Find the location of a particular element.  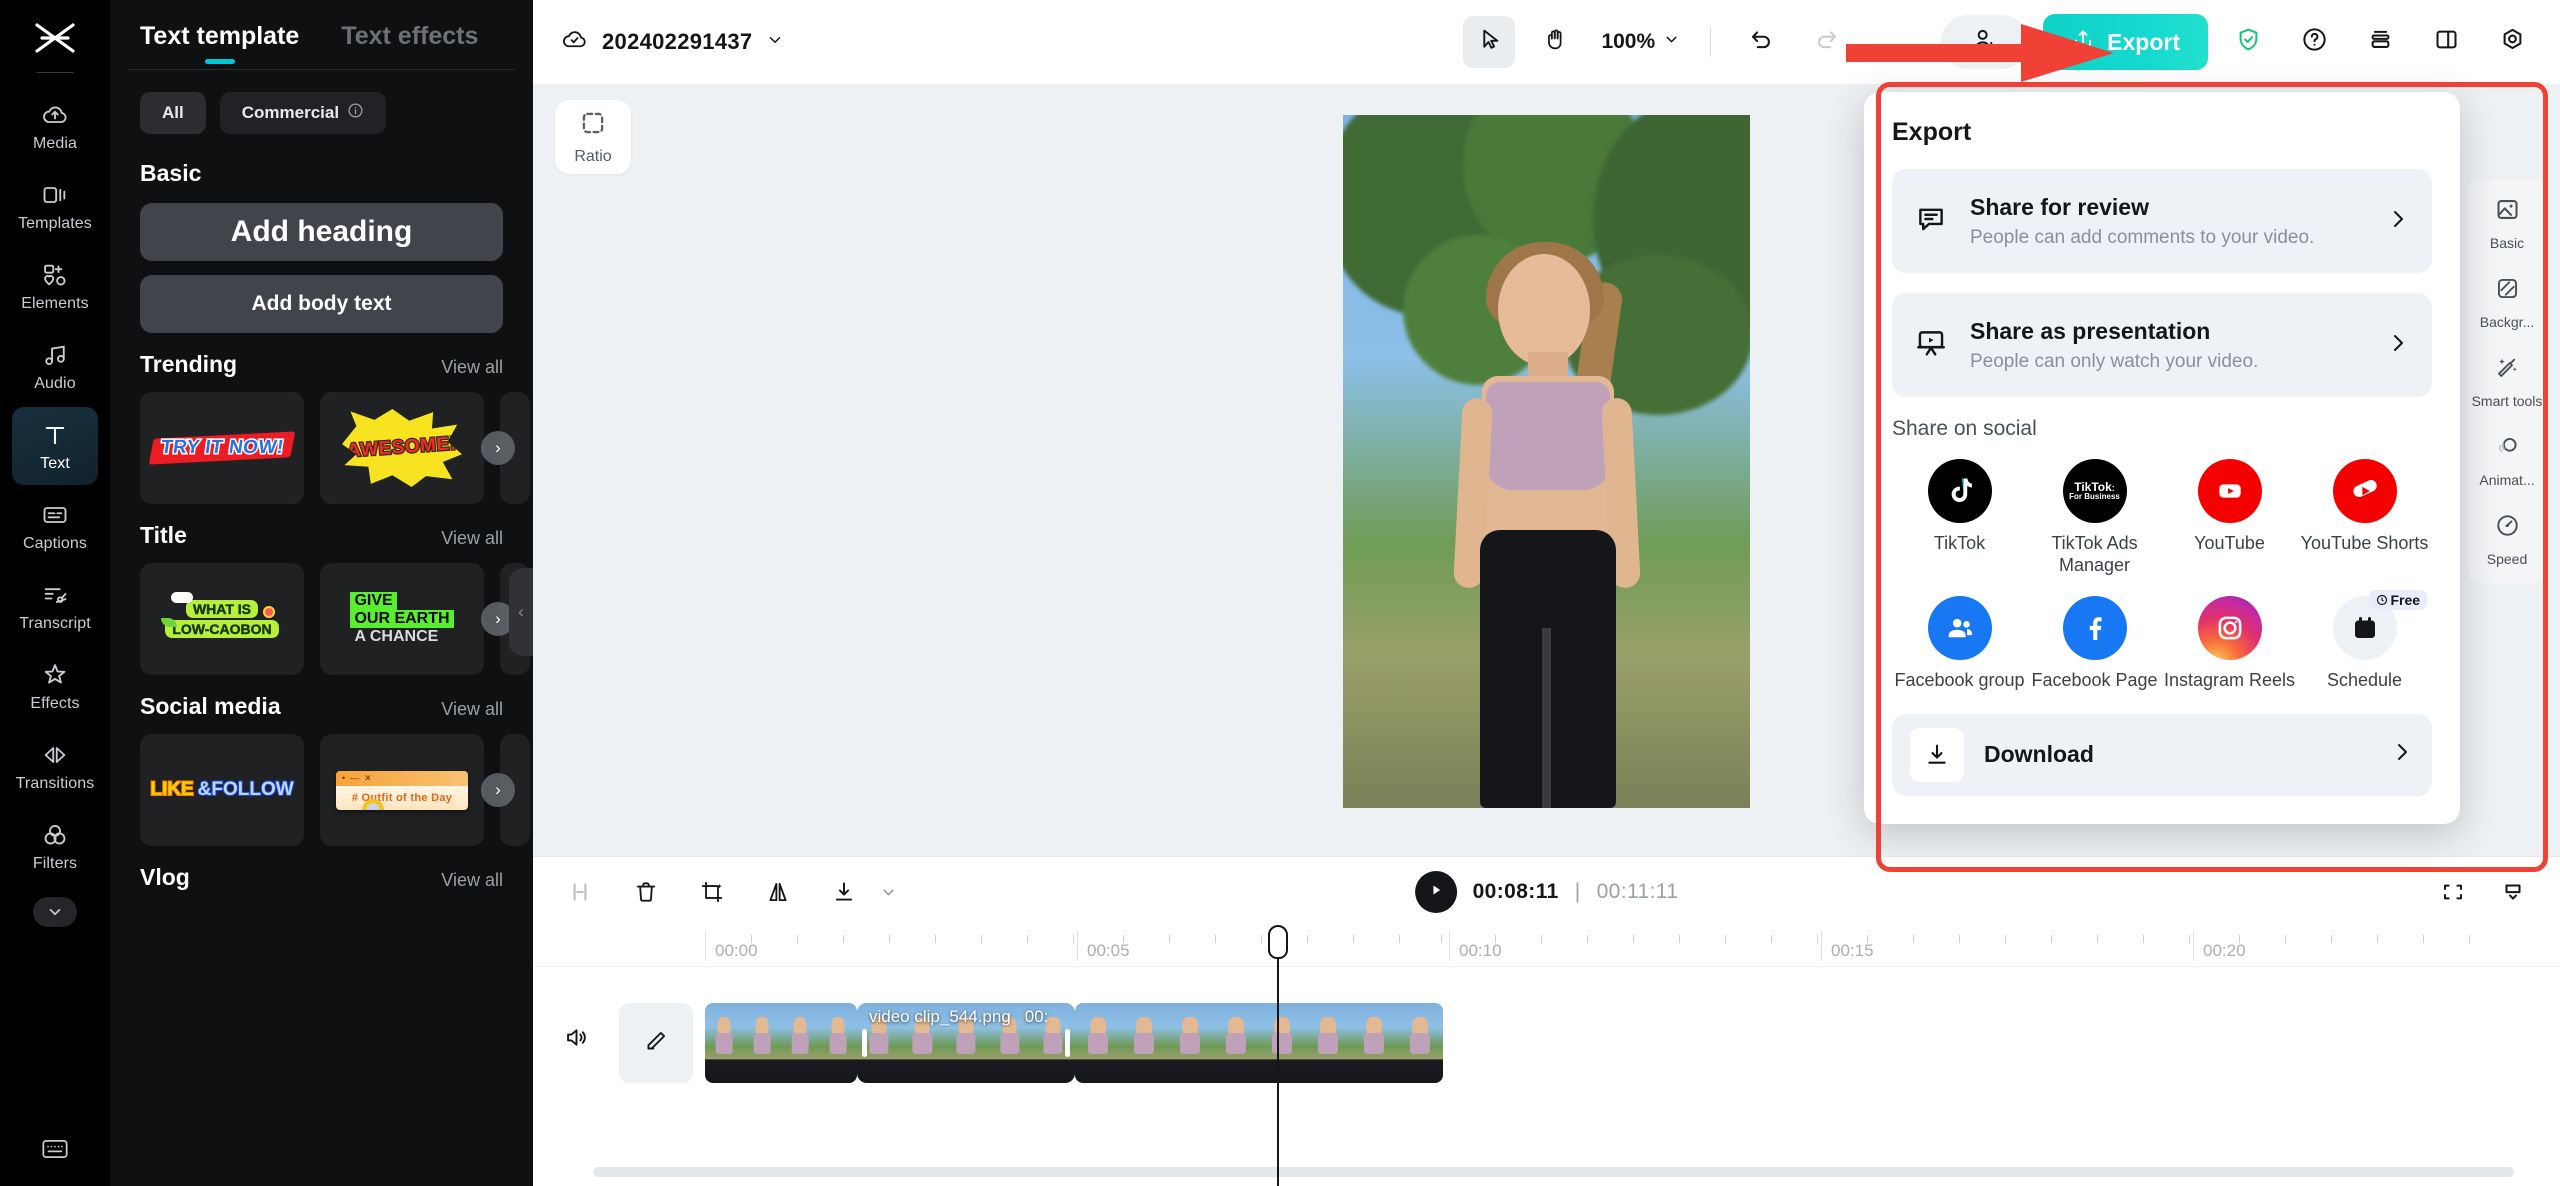

zoom-level-selector: 100% is located at coordinates (1640, 42).